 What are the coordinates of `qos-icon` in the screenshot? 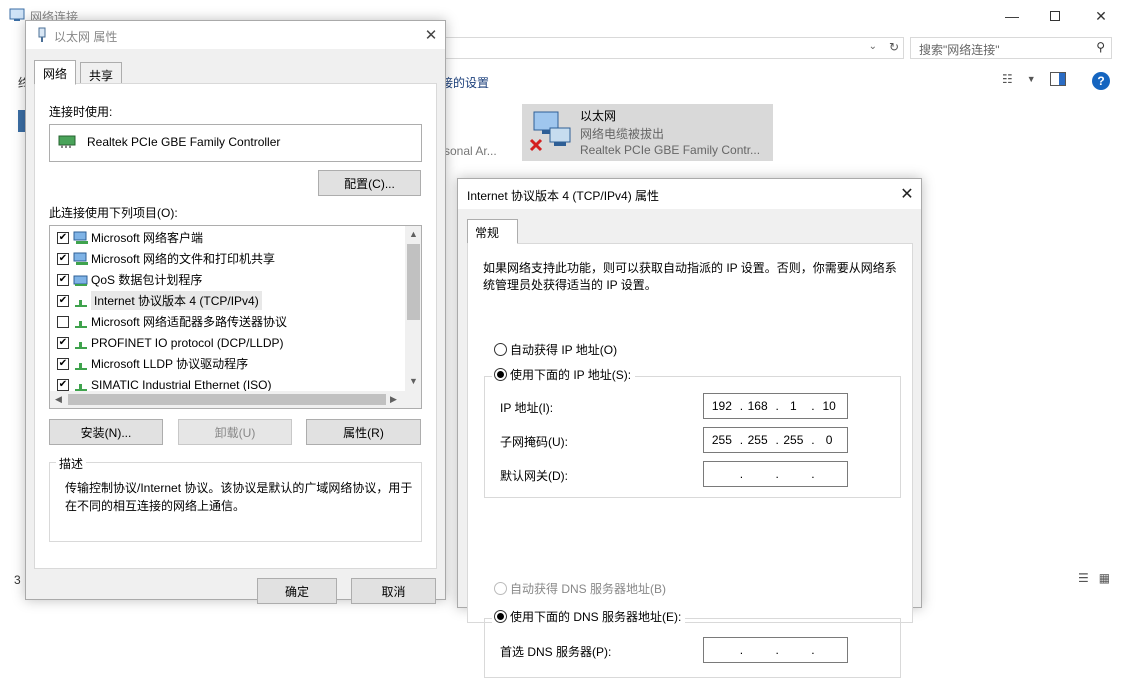 It's located at (81, 280).